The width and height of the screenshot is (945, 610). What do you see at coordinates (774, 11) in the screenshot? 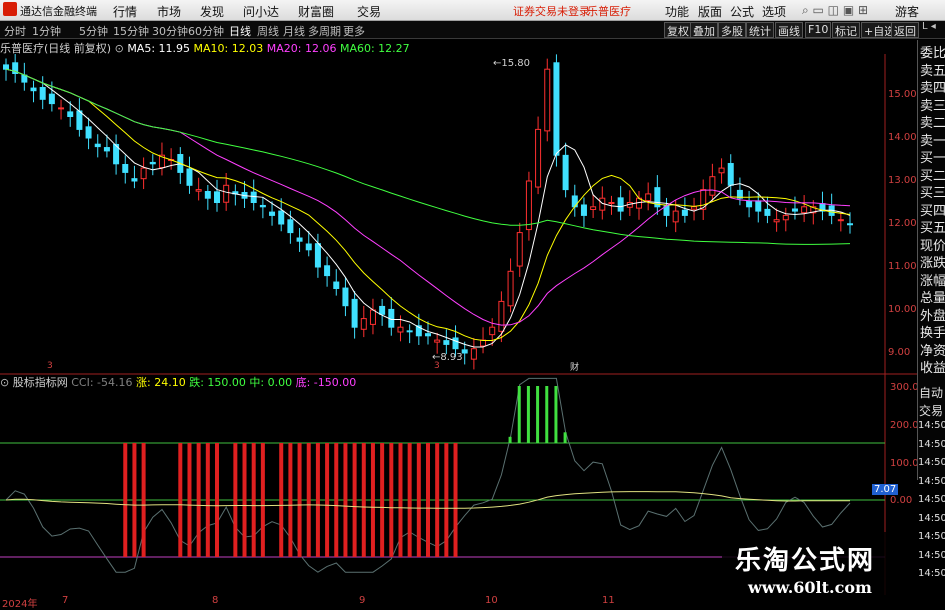
I see `menu-options: 选项` at bounding box center [774, 11].